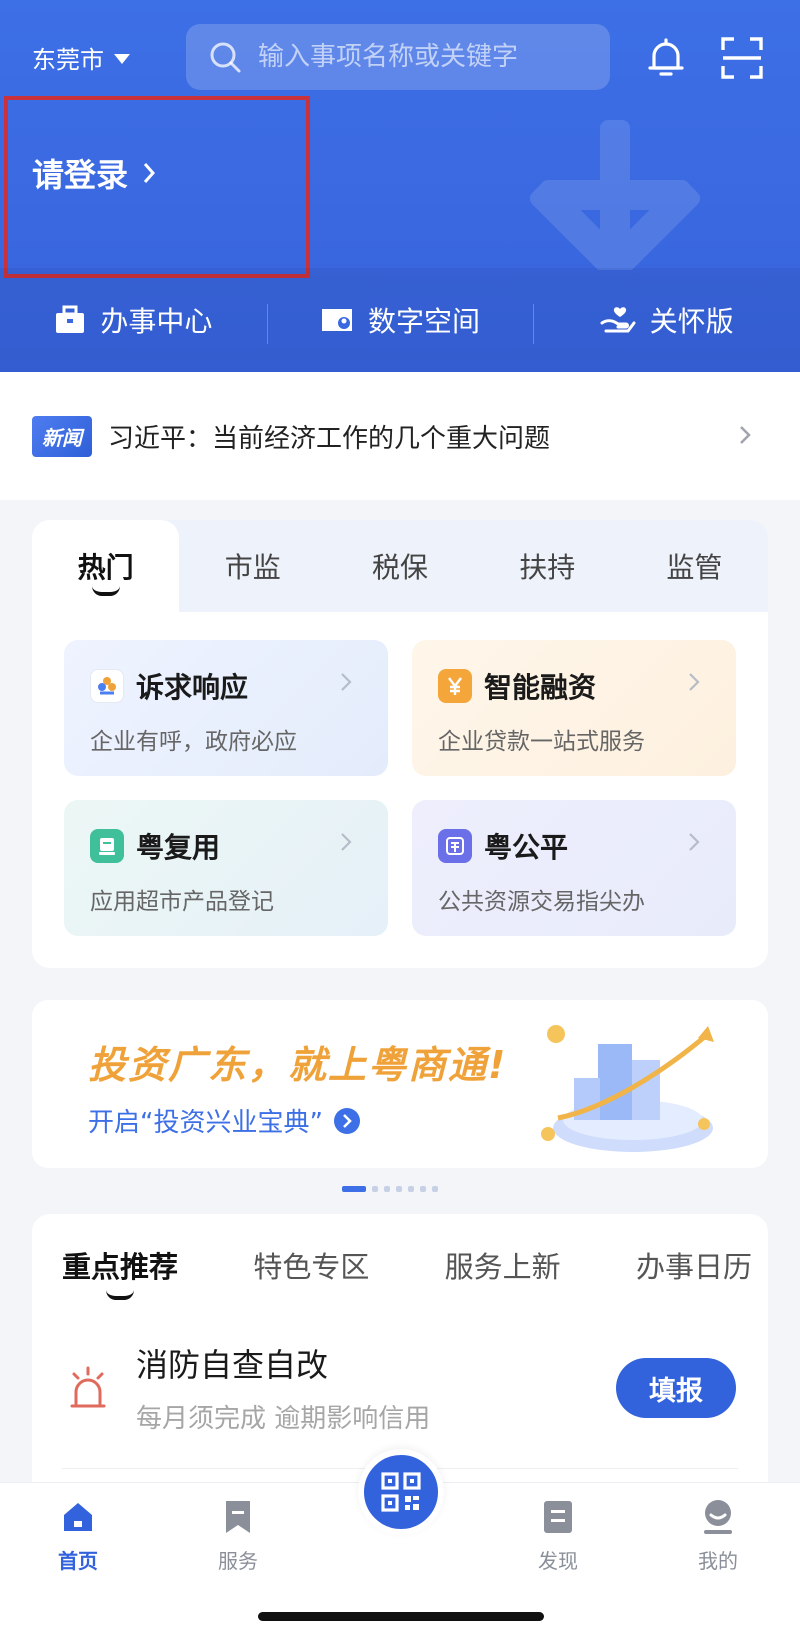 The height and width of the screenshot is (1638, 800). I want to click on digital-space-icon, so click(337, 320).